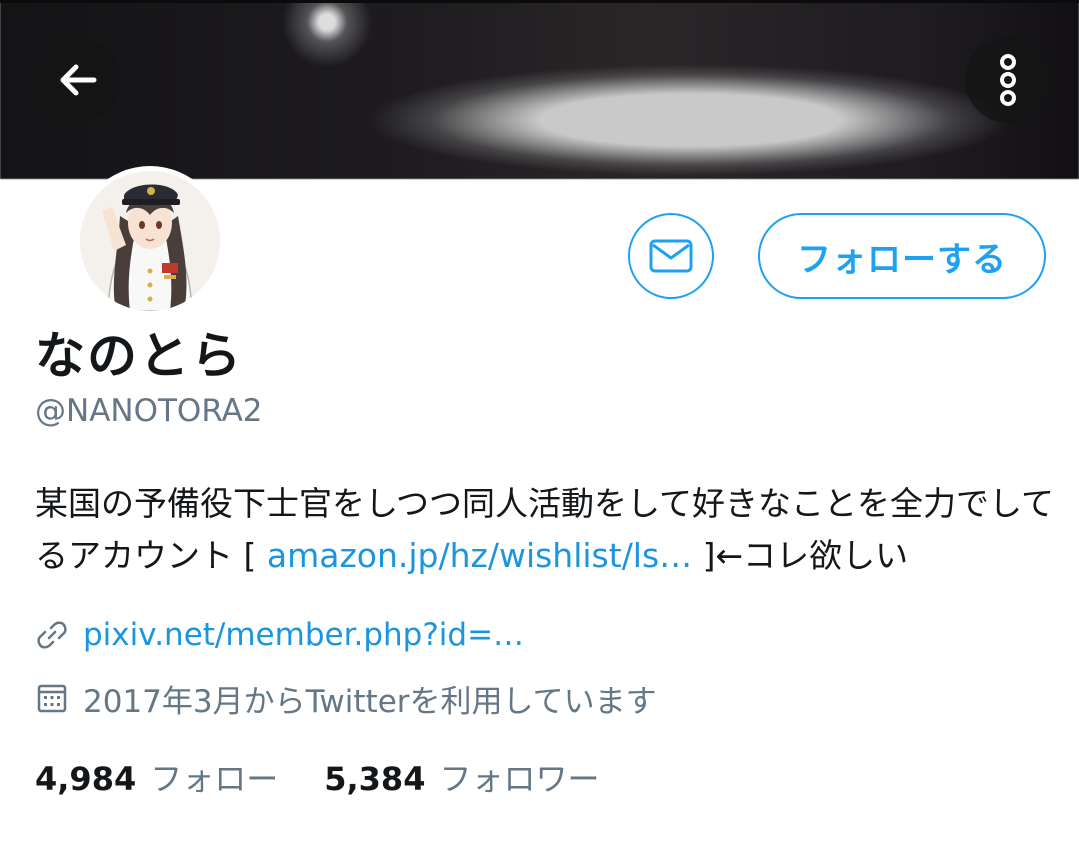 The width and height of the screenshot is (1079, 846). I want to click on link-icon, so click(52, 635).